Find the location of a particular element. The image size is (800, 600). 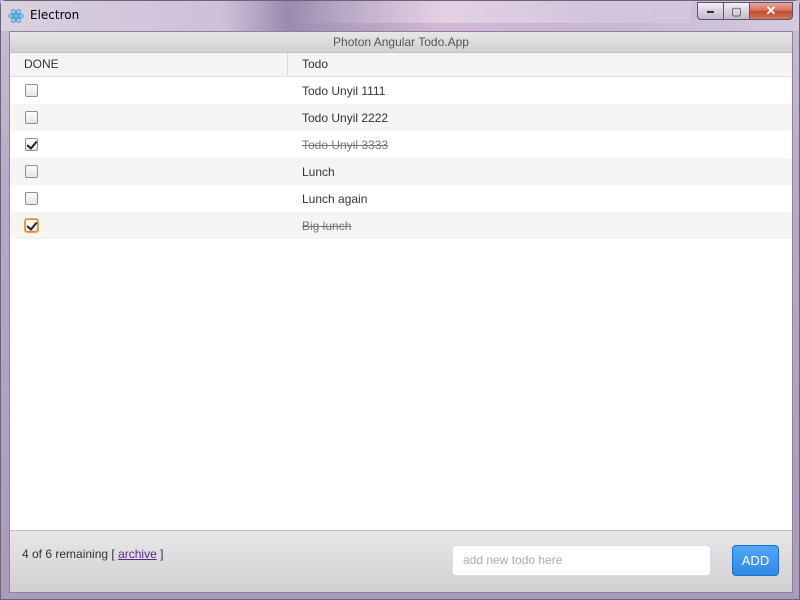

title-bar: Electron ▬ ▢ ✕ is located at coordinates (400, 16).